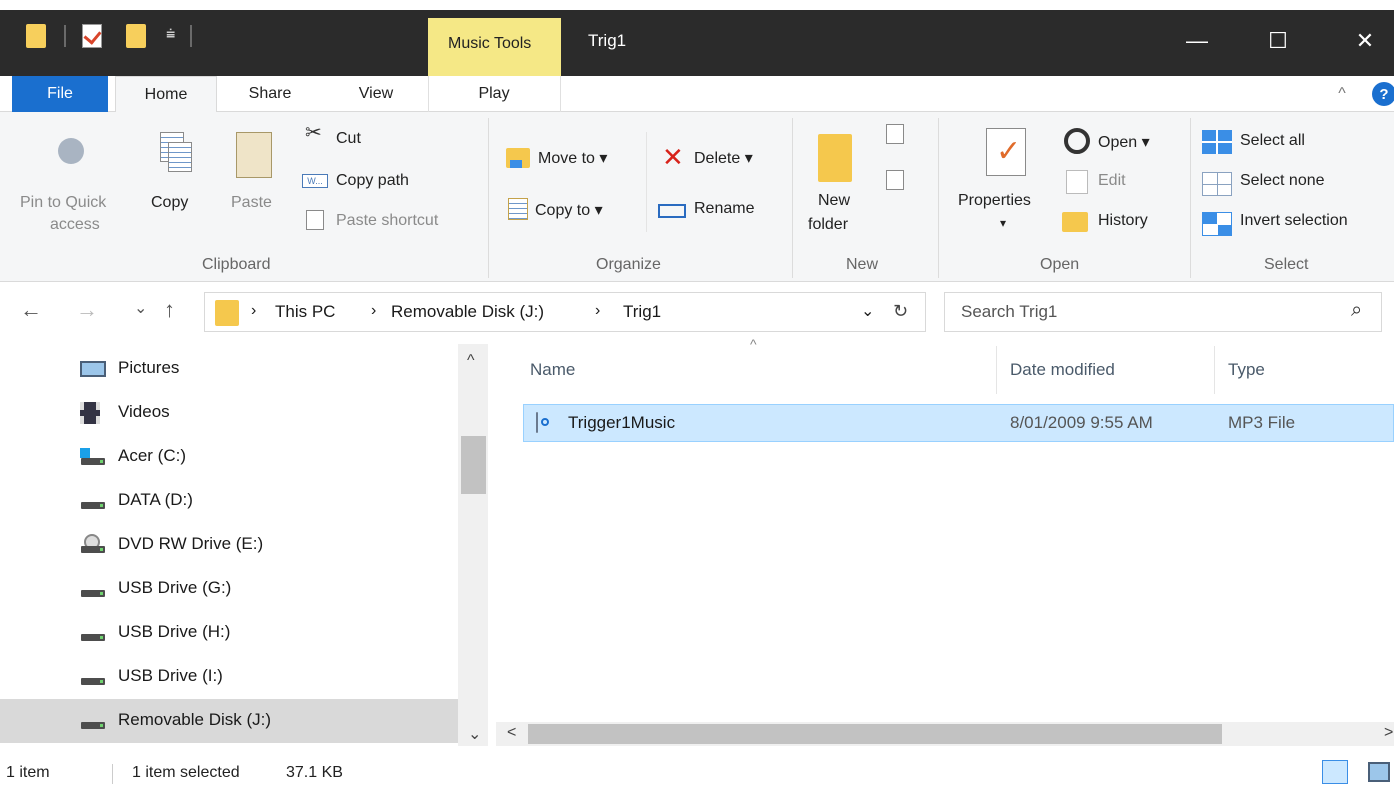  I want to click on copy-path-button: Copy path, so click(372, 181).